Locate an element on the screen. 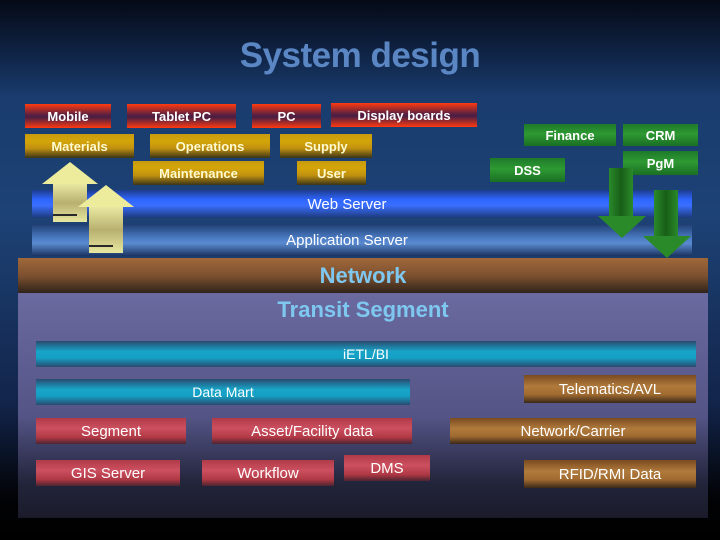 Image resolution: width=720 pixels, height=540 pixels. data-mart: Data Mart is located at coordinates (223, 392).